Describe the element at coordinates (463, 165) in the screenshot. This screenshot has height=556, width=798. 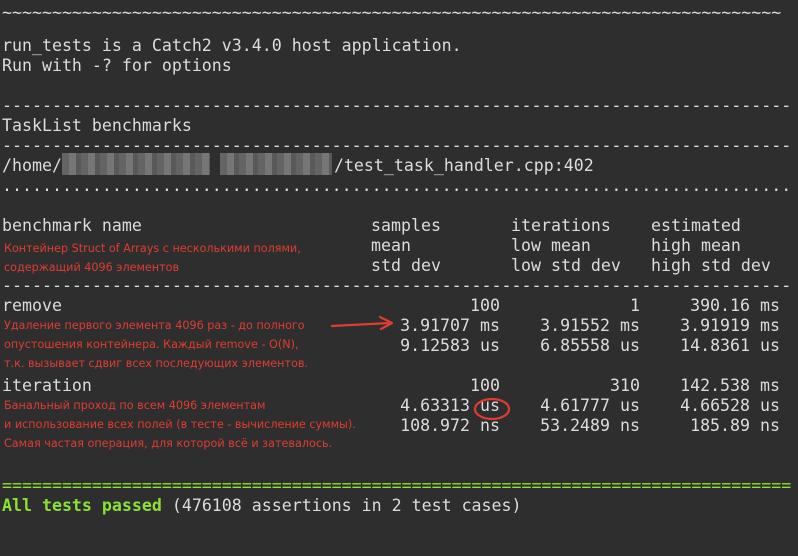
I see `path-suffix: /test_task_handler.cpp:402` at that location.